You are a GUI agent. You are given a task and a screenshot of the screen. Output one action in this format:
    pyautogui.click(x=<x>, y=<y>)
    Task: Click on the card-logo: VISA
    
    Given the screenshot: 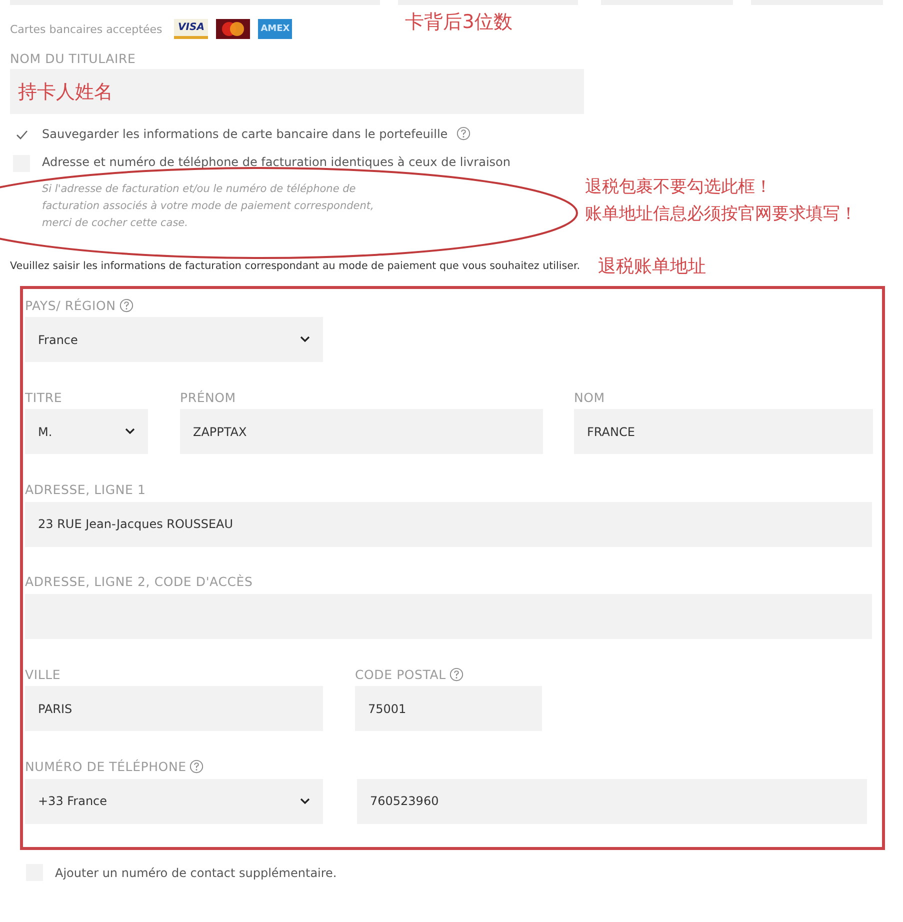 What is the action you would take?
    pyautogui.click(x=191, y=29)
    